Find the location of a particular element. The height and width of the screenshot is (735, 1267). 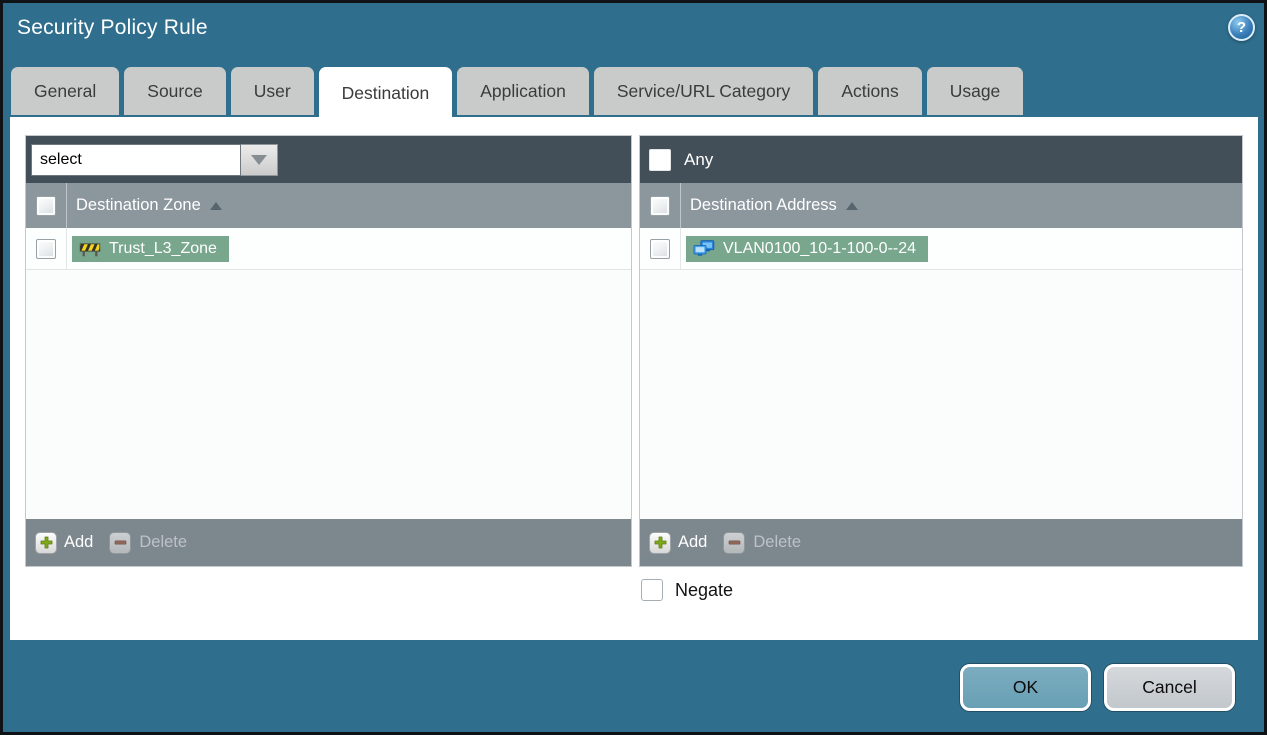

tab-destination: Destination is located at coordinates (385, 93).